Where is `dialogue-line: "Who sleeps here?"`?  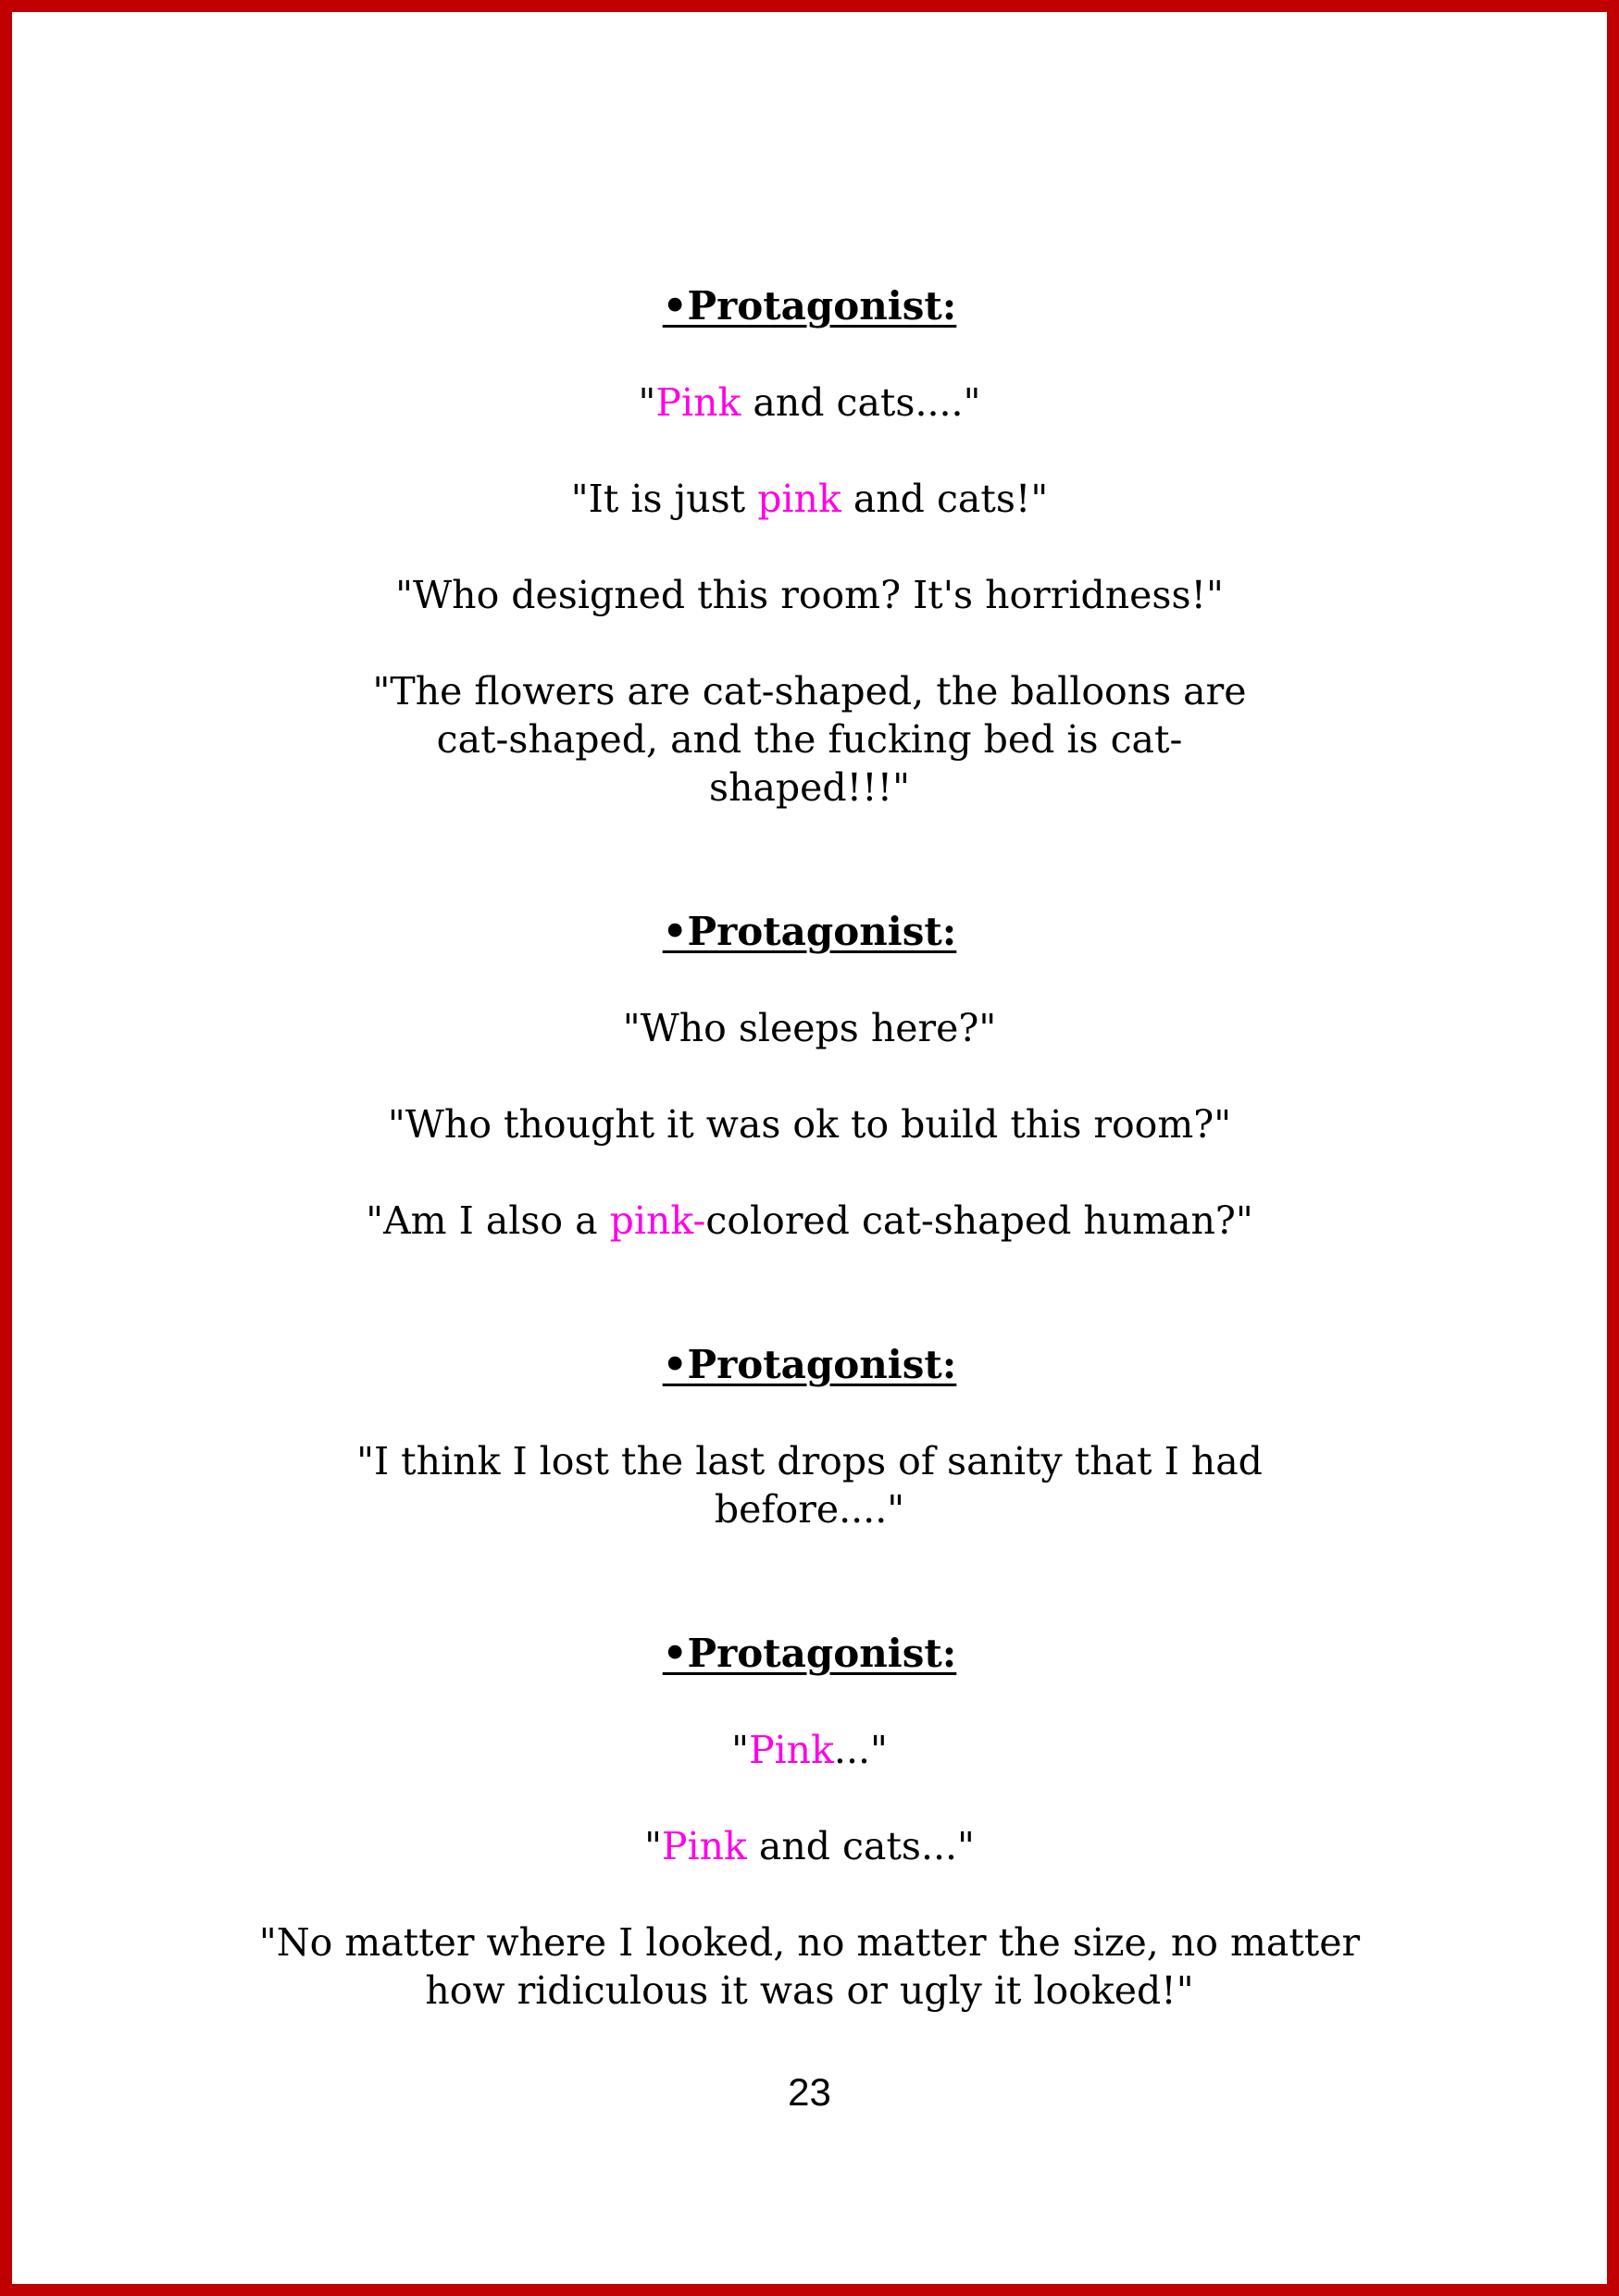 dialogue-line: "Who sleeps here?" is located at coordinates (810, 1028).